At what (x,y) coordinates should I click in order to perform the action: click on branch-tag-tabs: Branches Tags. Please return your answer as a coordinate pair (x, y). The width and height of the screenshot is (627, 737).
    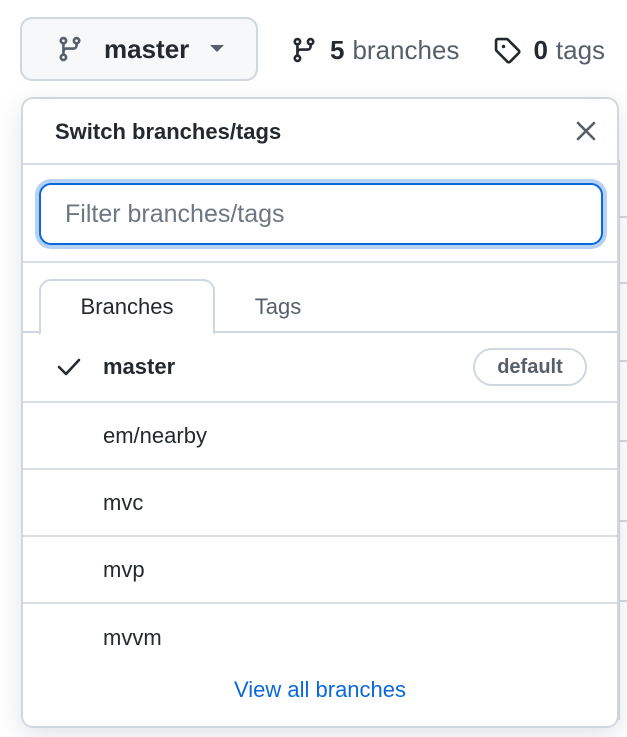
    Looking at the image, I should click on (320, 299).